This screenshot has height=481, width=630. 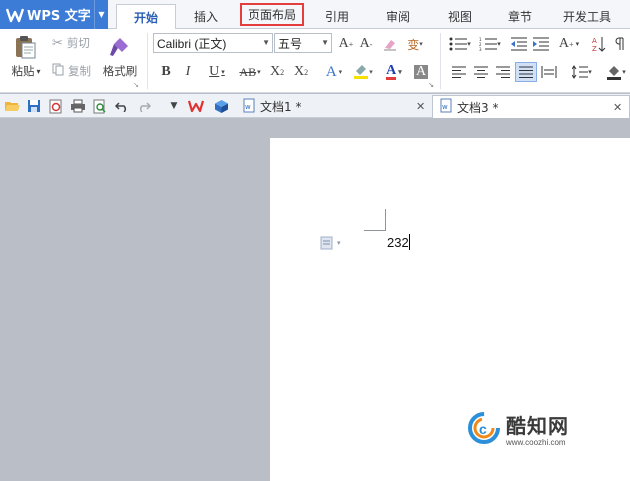 What do you see at coordinates (78, 106) in the screenshot?
I see `print-icon` at bounding box center [78, 106].